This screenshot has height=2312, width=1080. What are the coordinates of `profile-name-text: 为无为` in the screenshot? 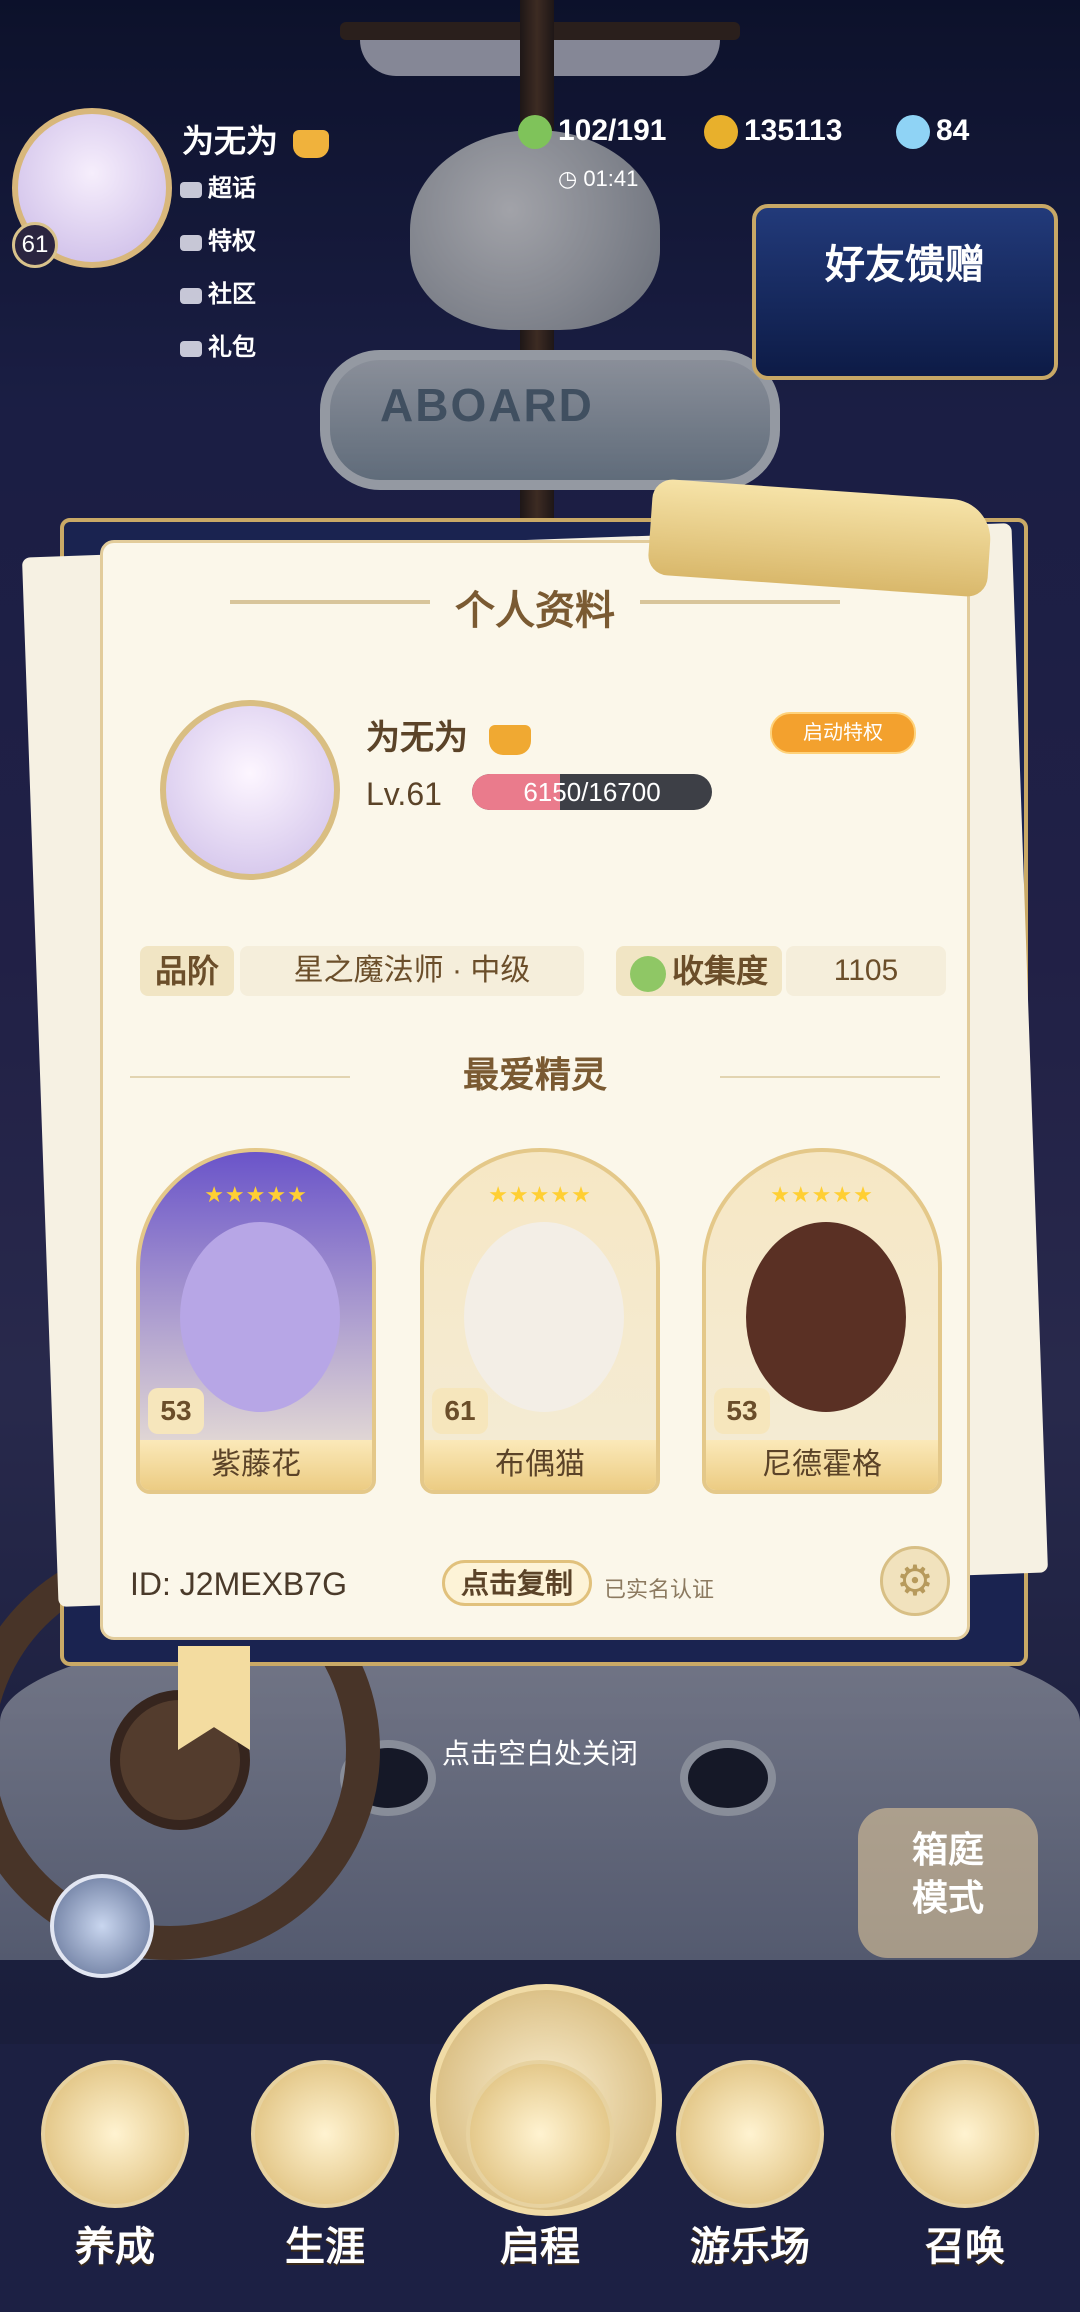 It's located at (417, 738).